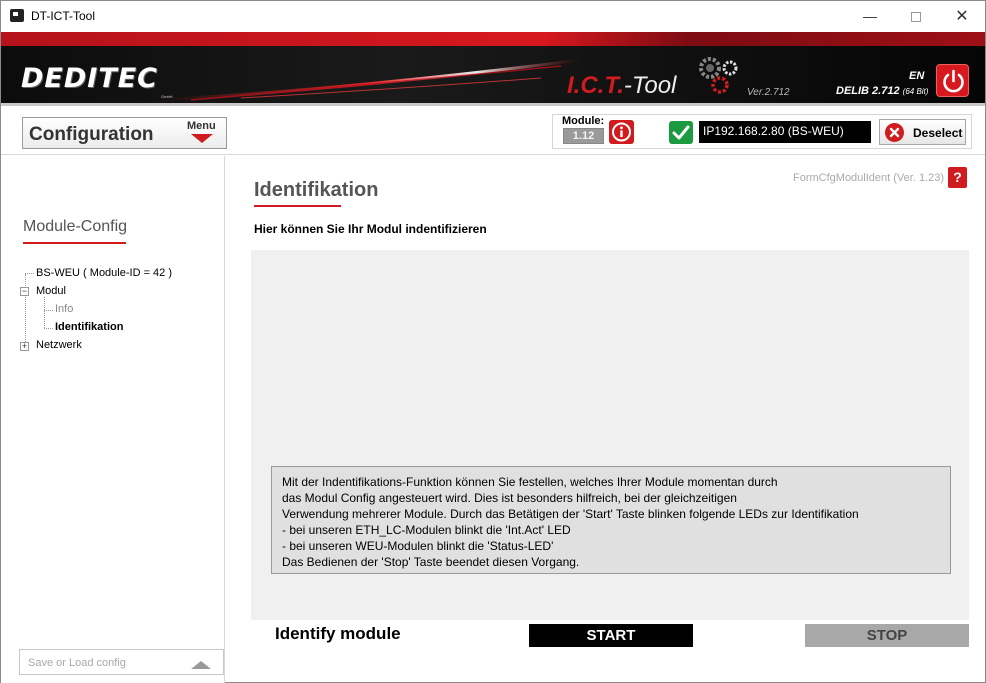  Describe the element at coordinates (868, 91) in the screenshot. I see `delib-label: DELIB 2.712` at that location.